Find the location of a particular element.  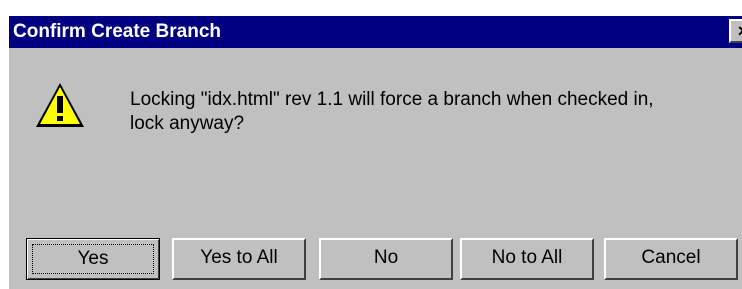

yes-to-all-button: Yes to All is located at coordinates (239, 259).